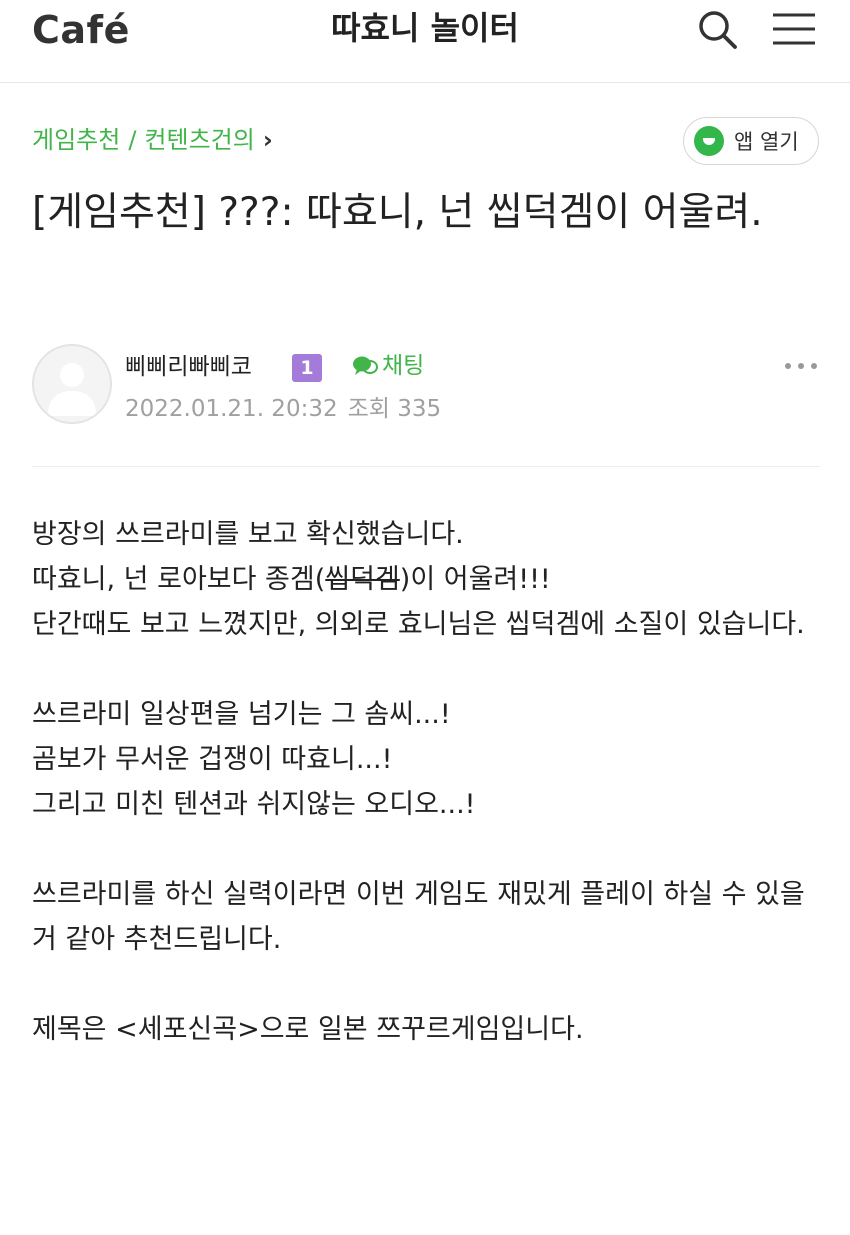 This screenshot has width=850, height=1235. Describe the element at coordinates (426, 466) in the screenshot. I see `divider` at that location.